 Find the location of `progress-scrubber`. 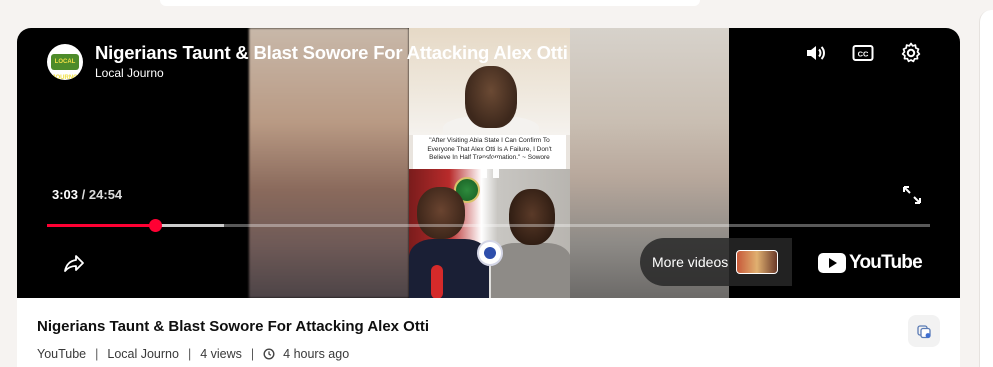

progress-scrubber is located at coordinates (155, 225).